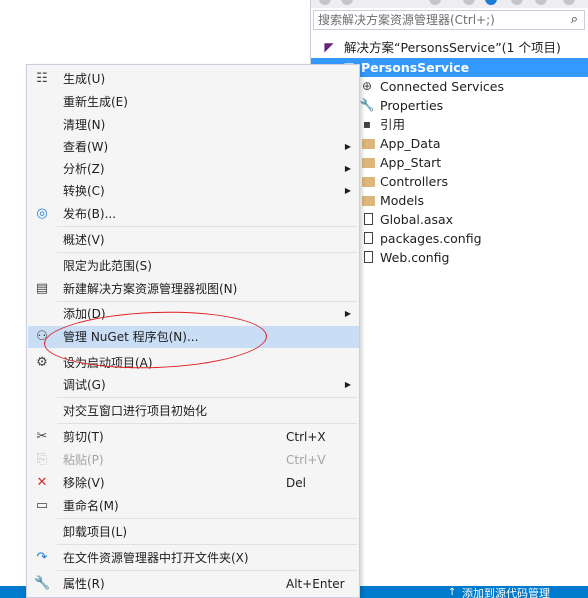 Image resolution: width=588 pixels, height=598 pixels. What do you see at coordinates (367, 124) in the screenshot?
I see `references-icon: ▪` at bounding box center [367, 124].